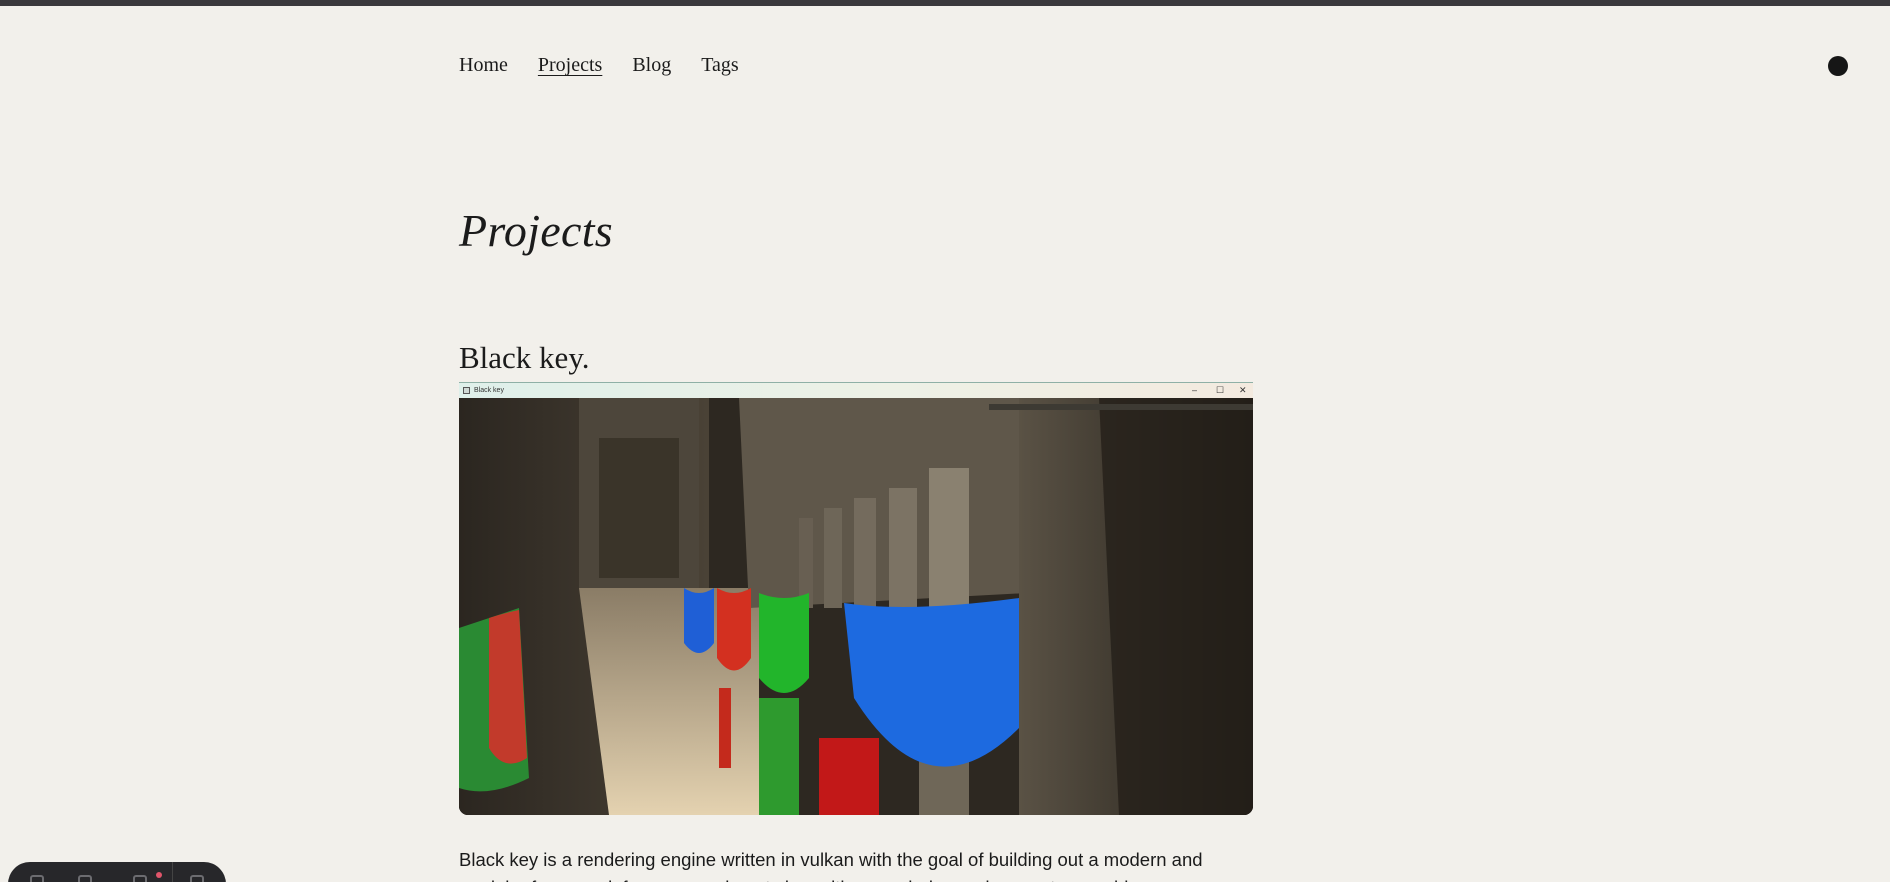  Describe the element at coordinates (466, 390) in the screenshot. I see `app-window-icon` at that location.